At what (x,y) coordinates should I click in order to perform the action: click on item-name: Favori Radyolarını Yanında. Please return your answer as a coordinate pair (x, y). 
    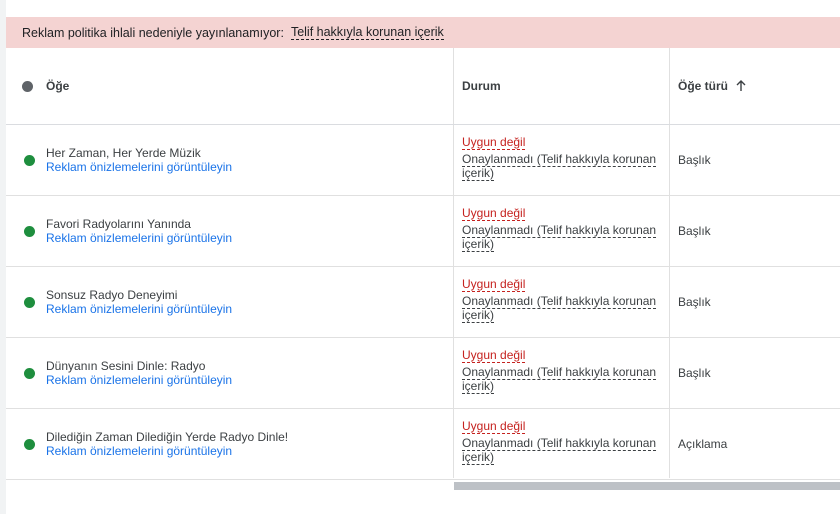
    Looking at the image, I should click on (118, 224).